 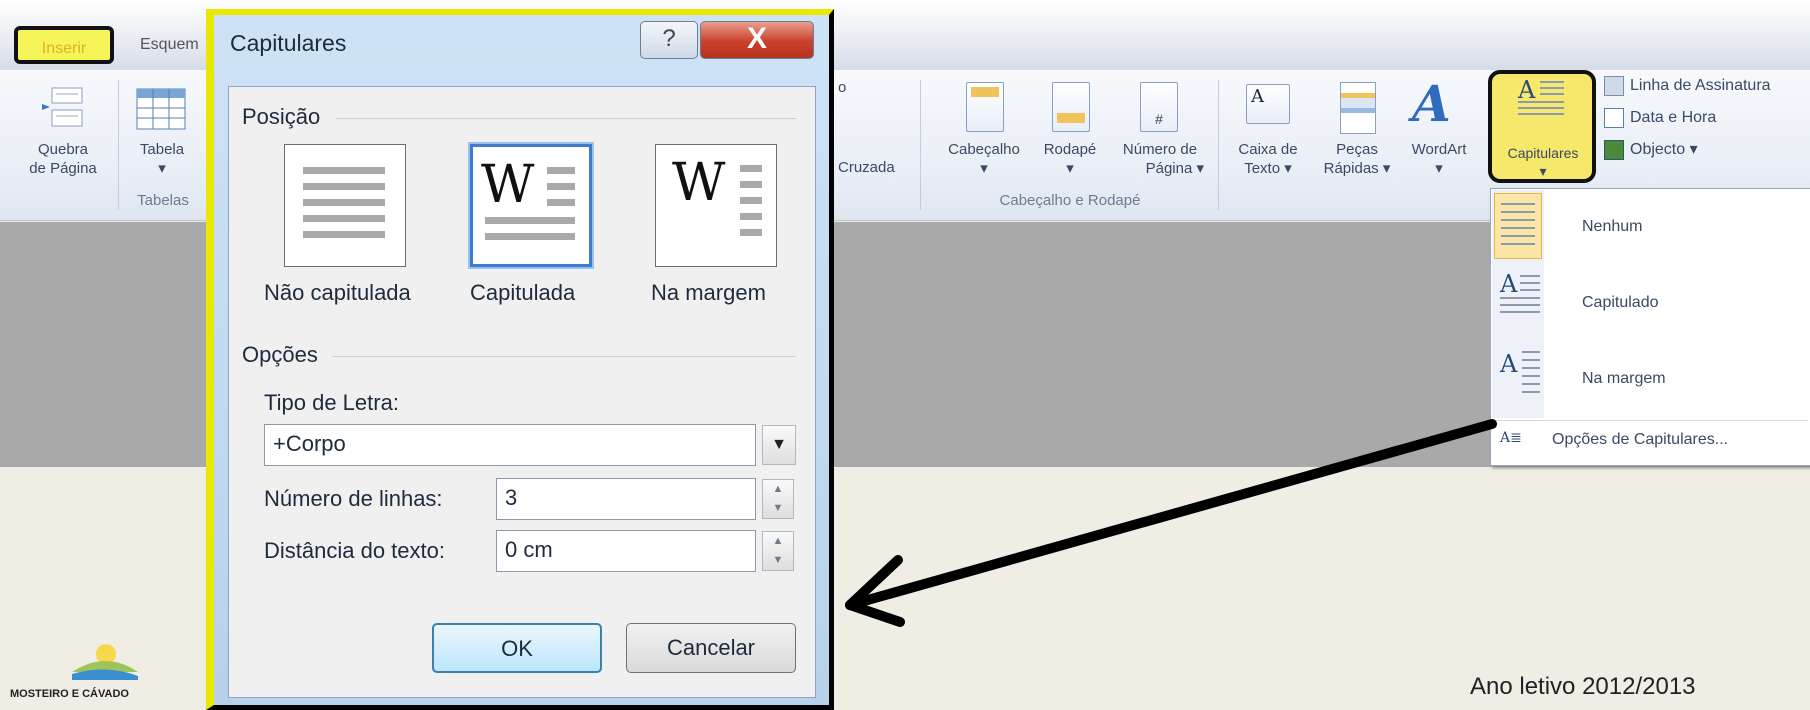 I want to click on school-logo-text: MOSTEIRO E CÁVADO, so click(x=69, y=694).